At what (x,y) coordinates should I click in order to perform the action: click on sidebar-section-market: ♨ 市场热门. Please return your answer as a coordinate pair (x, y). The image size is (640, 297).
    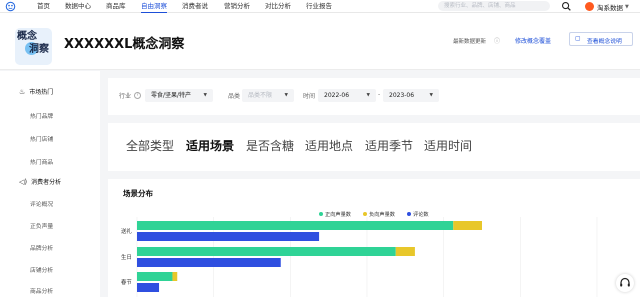
    Looking at the image, I should click on (36, 92).